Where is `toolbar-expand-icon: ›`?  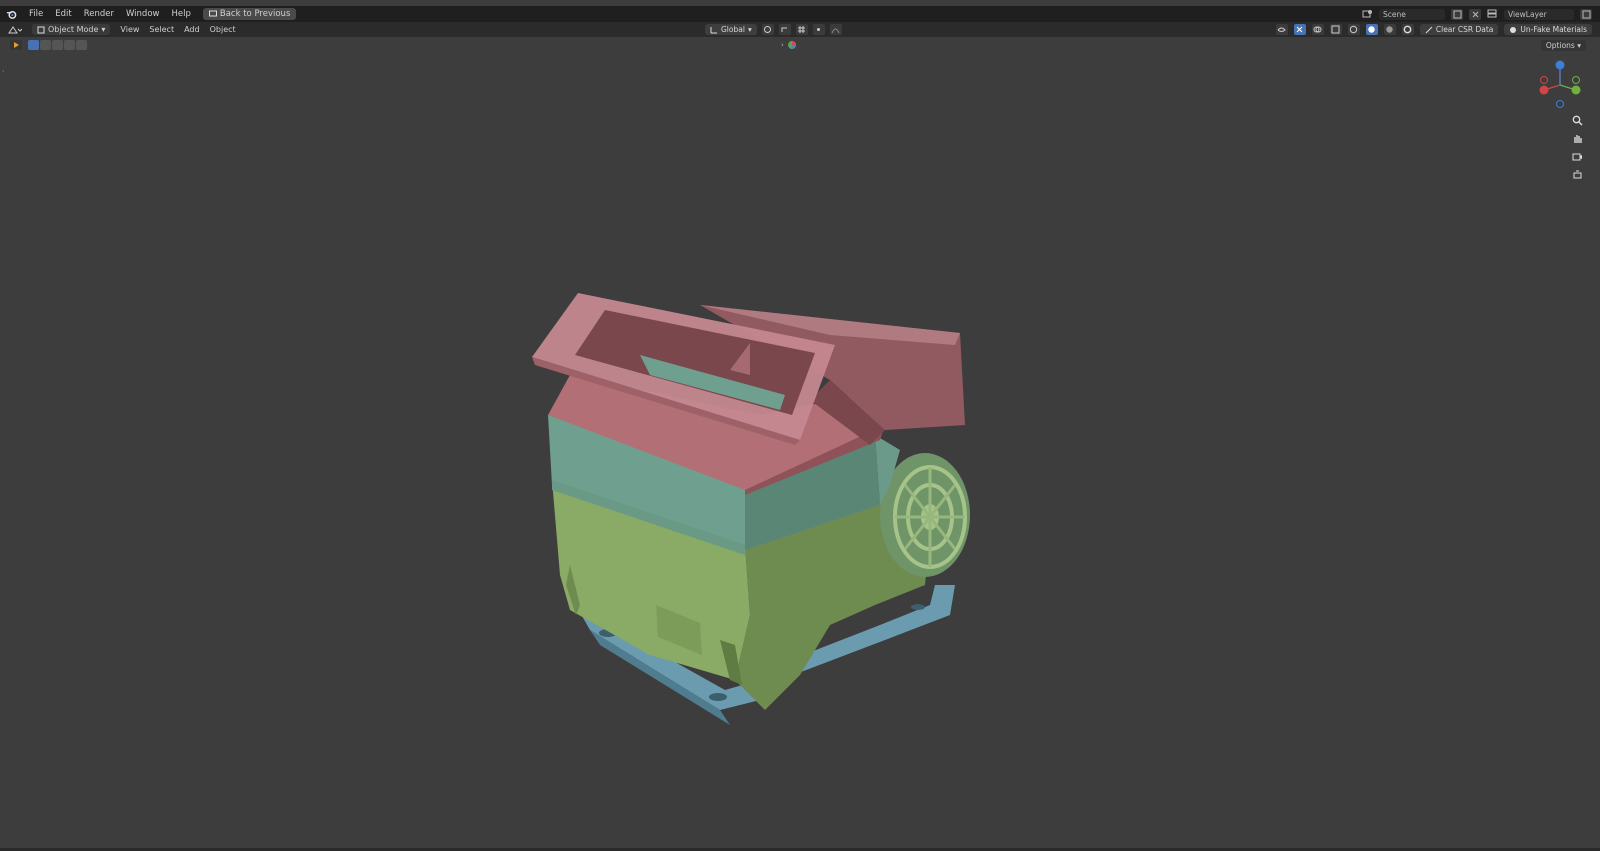
toolbar-expand-icon: › is located at coordinates (3, 71).